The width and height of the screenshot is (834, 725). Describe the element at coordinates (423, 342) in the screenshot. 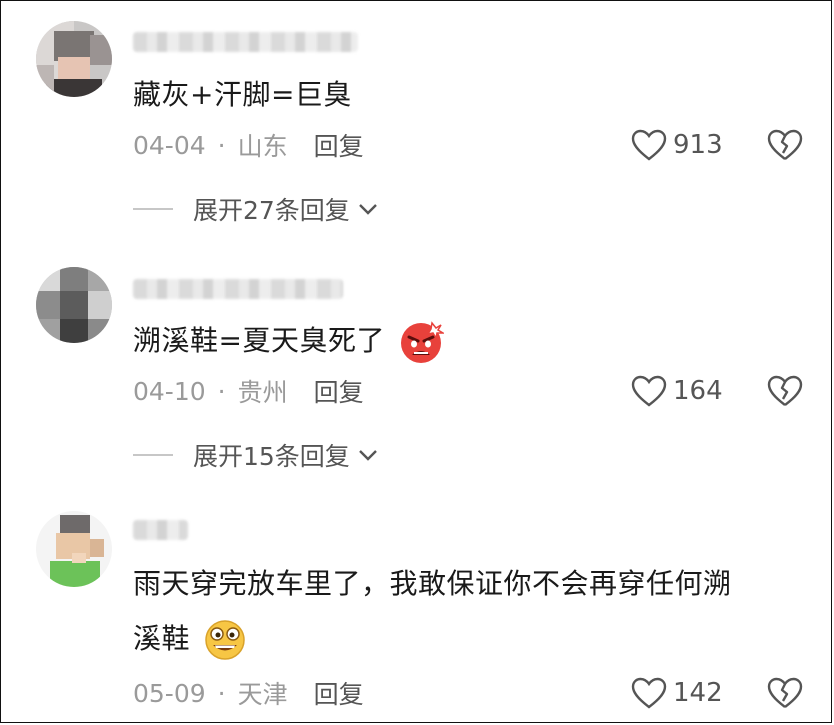

I see `angry-face-emoji` at that location.